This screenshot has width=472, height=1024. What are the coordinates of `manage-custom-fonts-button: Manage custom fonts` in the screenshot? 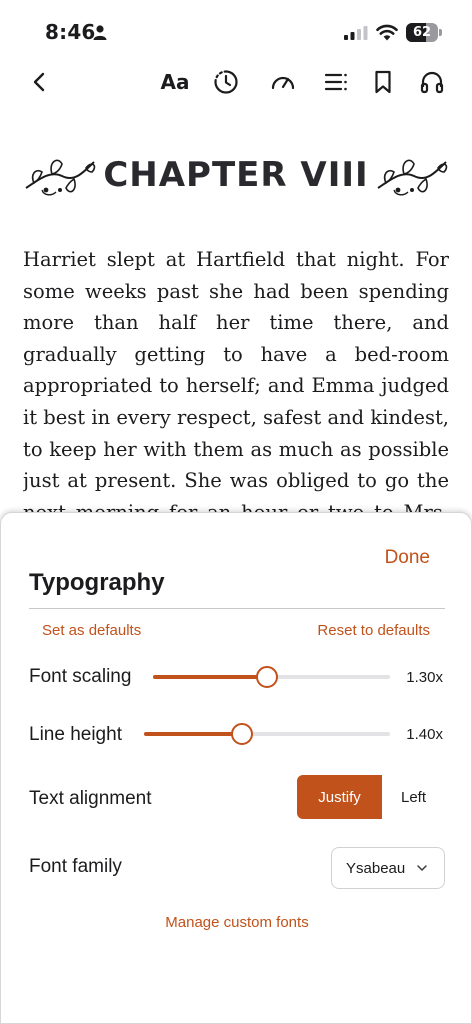 It's located at (236, 922).